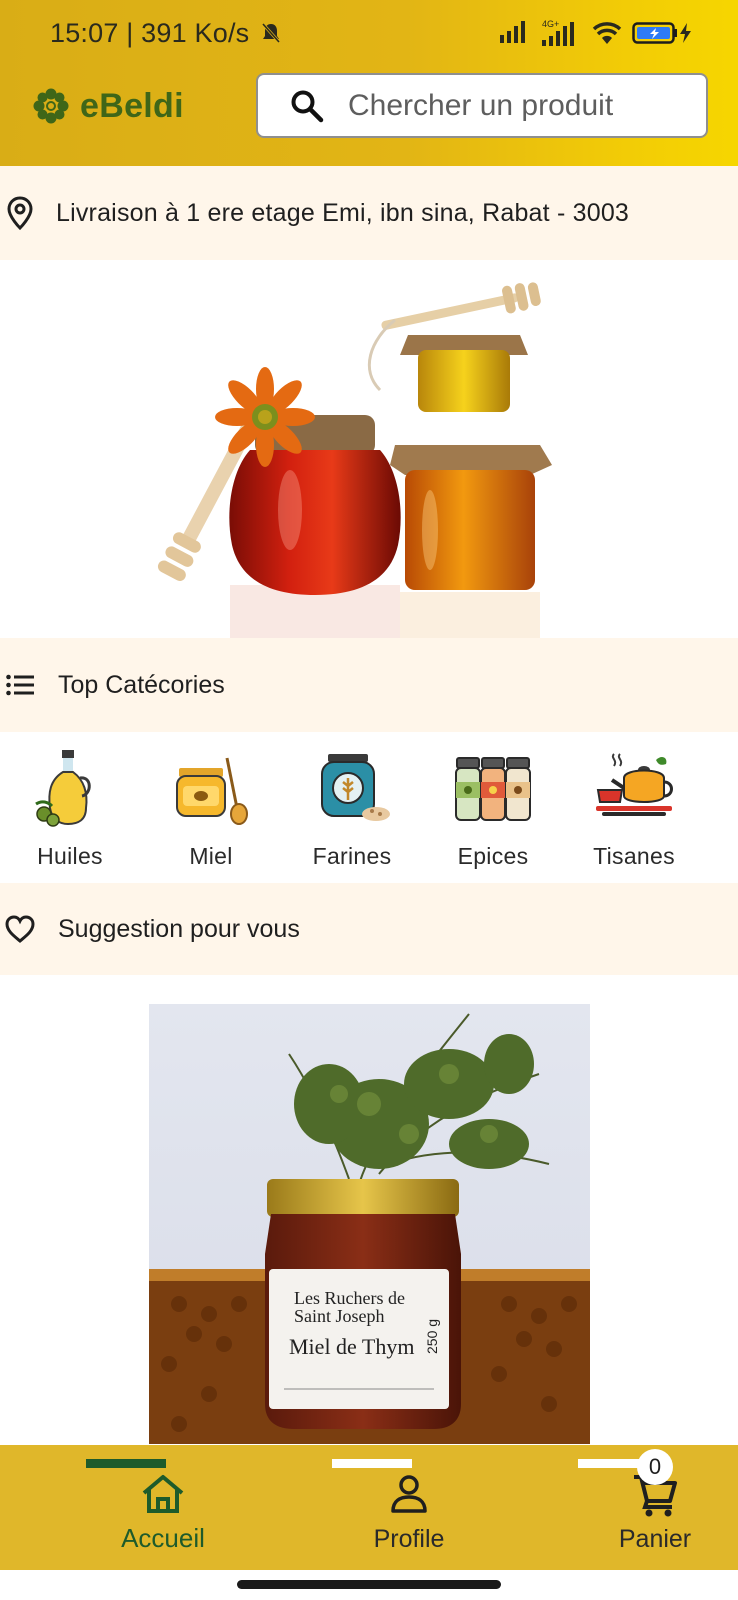  Describe the element at coordinates (369, 1584) in the screenshot. I see `home-indicator` at that location.